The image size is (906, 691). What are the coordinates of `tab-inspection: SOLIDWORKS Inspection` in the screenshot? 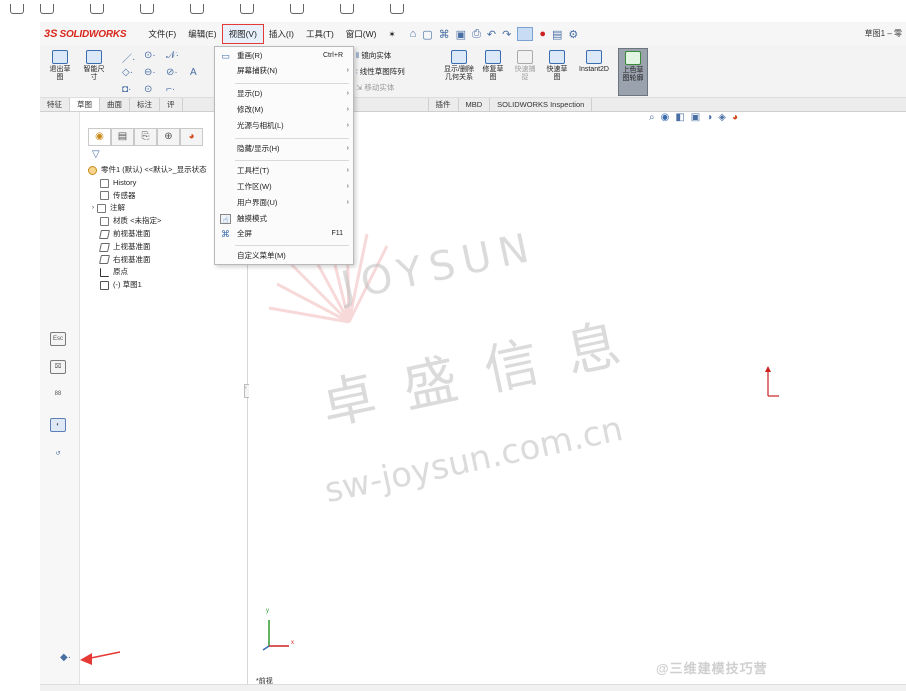 It's located at (541, 104).